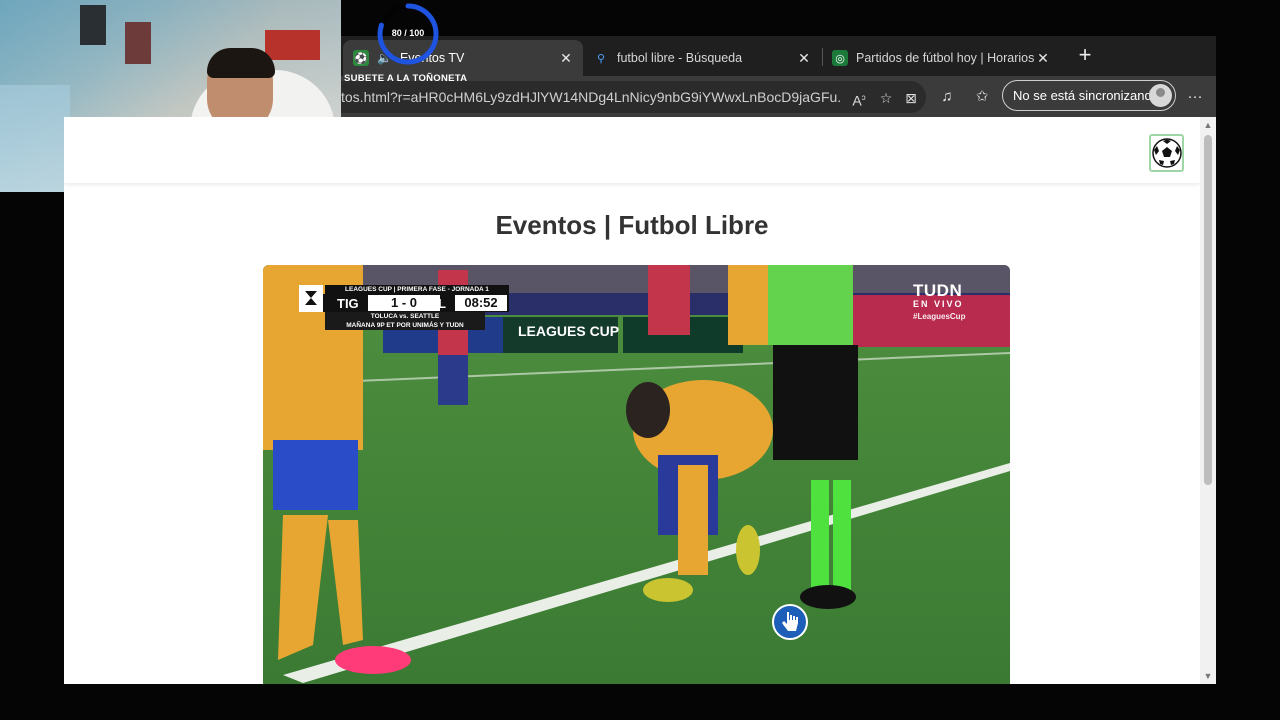 The height and width of the screenshot is (720, 1280). I want to click on scoreboard-header: LEAGUES CUP | PRIMERA FASE - JORNADA 1, so click(417, 289).